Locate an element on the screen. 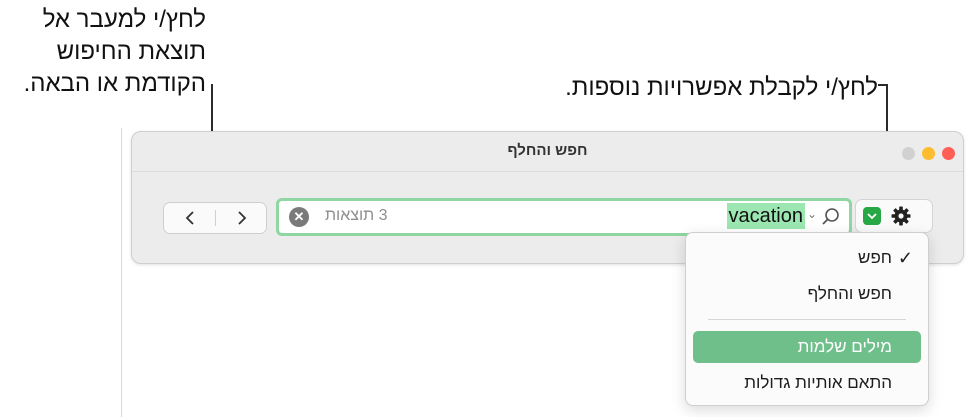  menu-item-find: ✓ חפש is located at coordinates (807, 258).